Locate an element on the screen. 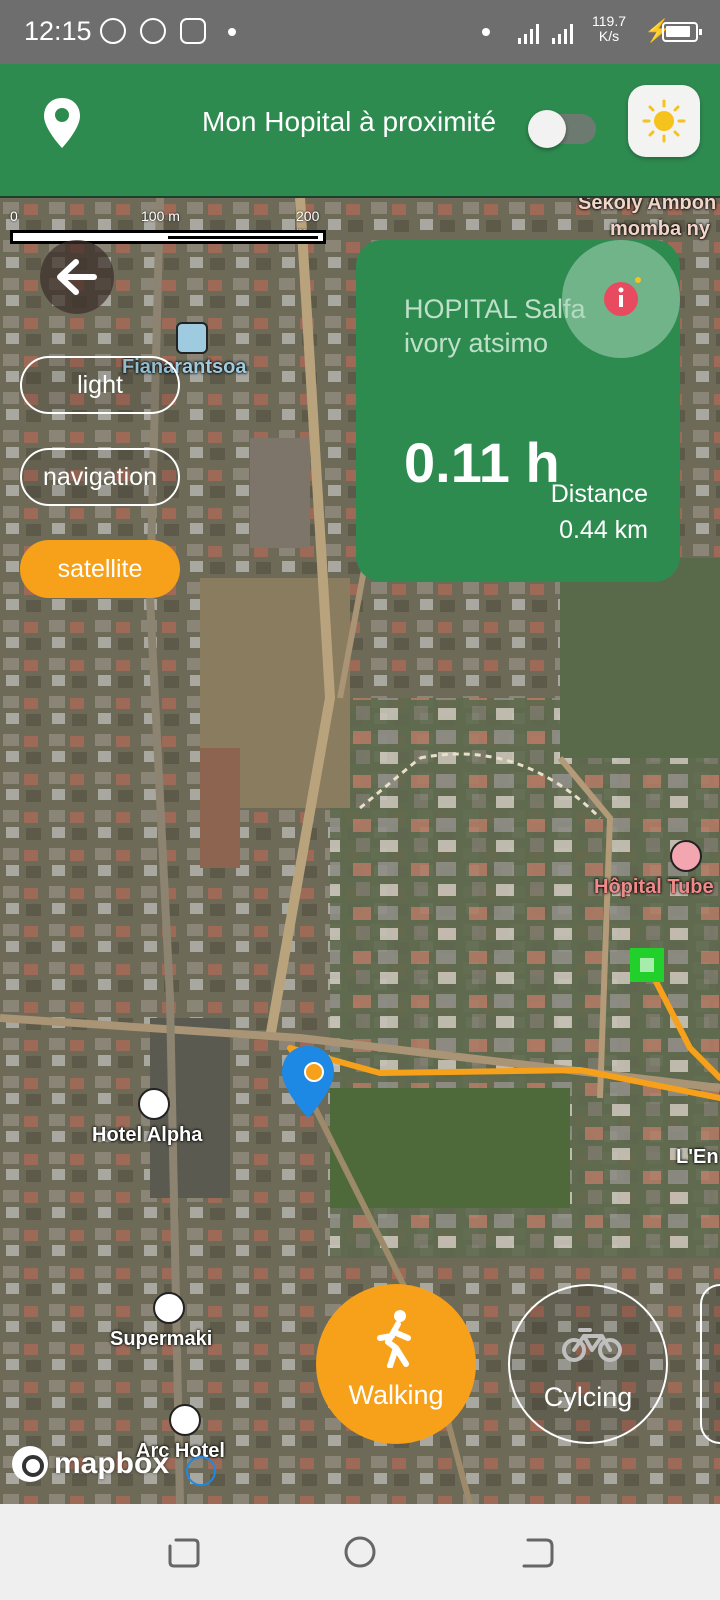 The image size is (720, 1600). mapbox-logo: mapbox is located at coordinates (90, 1464).